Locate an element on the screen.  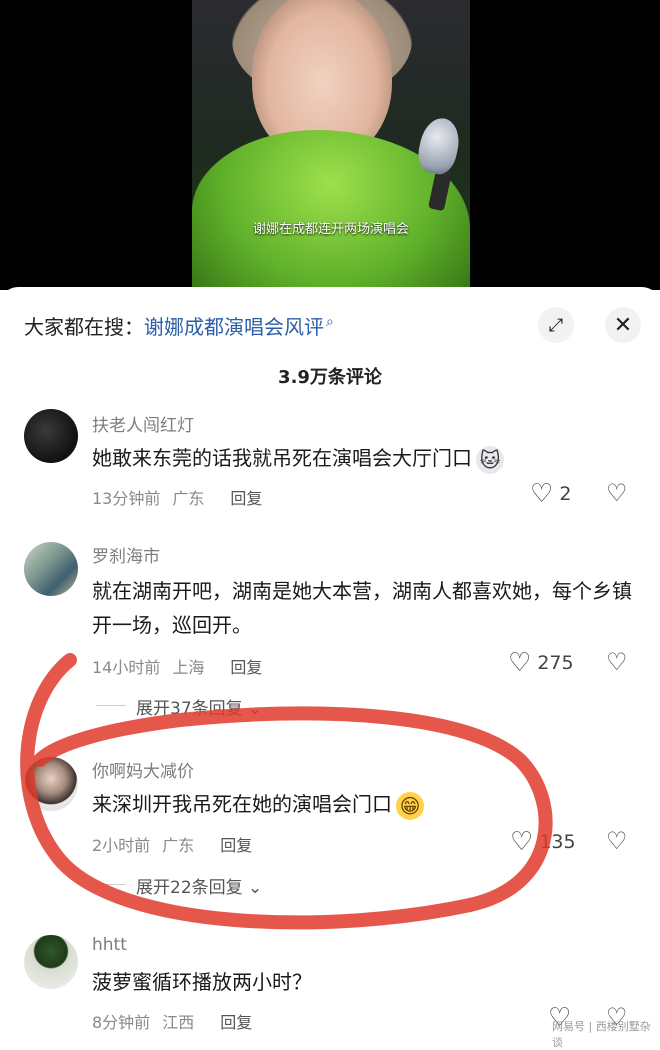
comment-location: 江西 is located at coordinates (178, 1022).